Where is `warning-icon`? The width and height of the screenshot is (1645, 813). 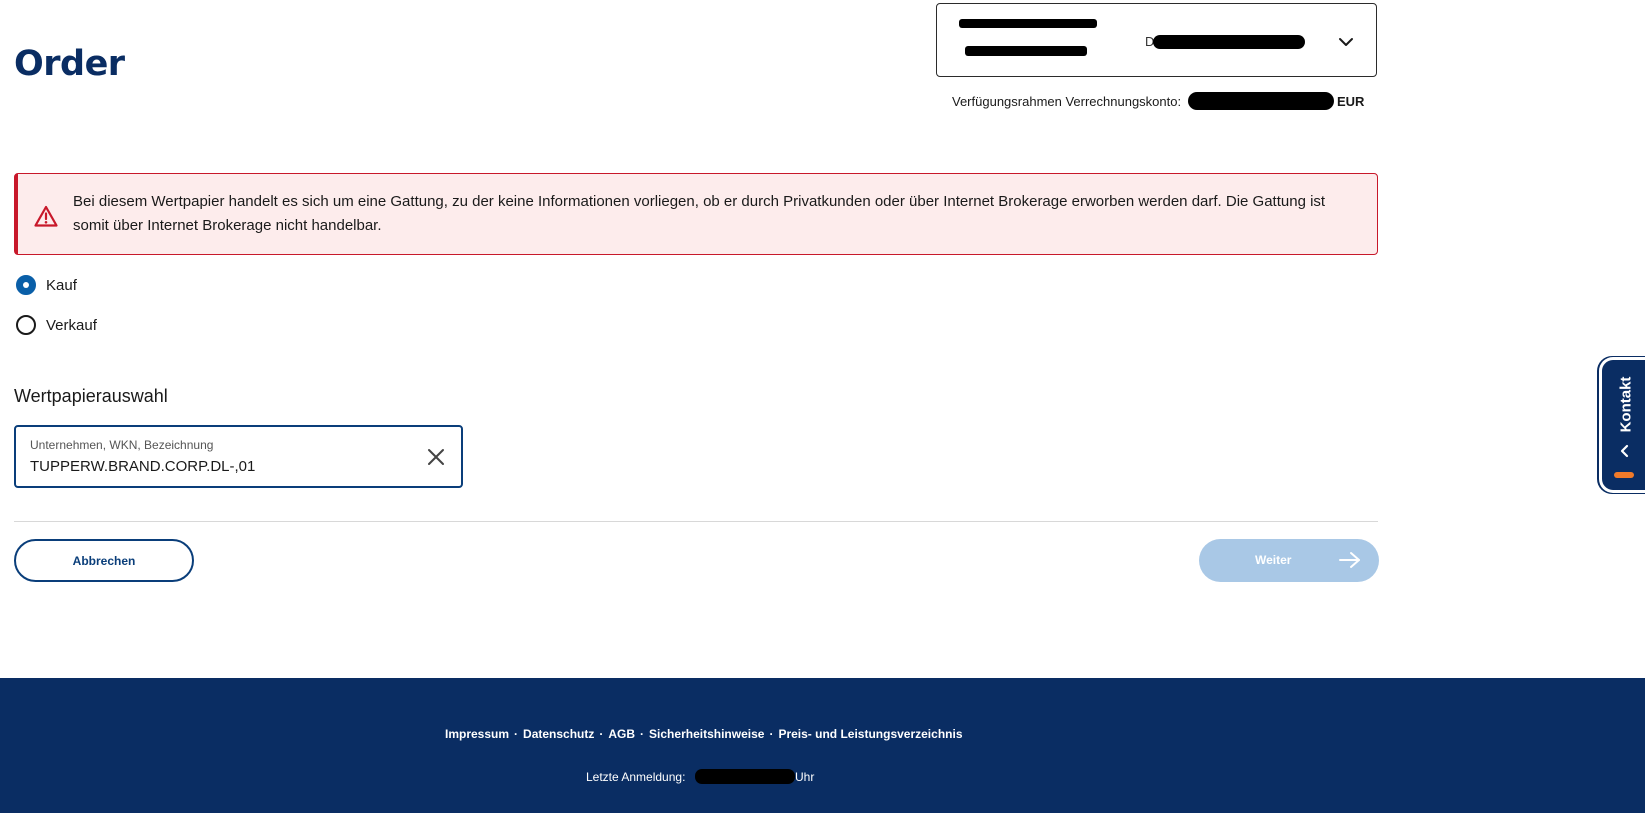
warning-icon is located at coordinates (46, 216).